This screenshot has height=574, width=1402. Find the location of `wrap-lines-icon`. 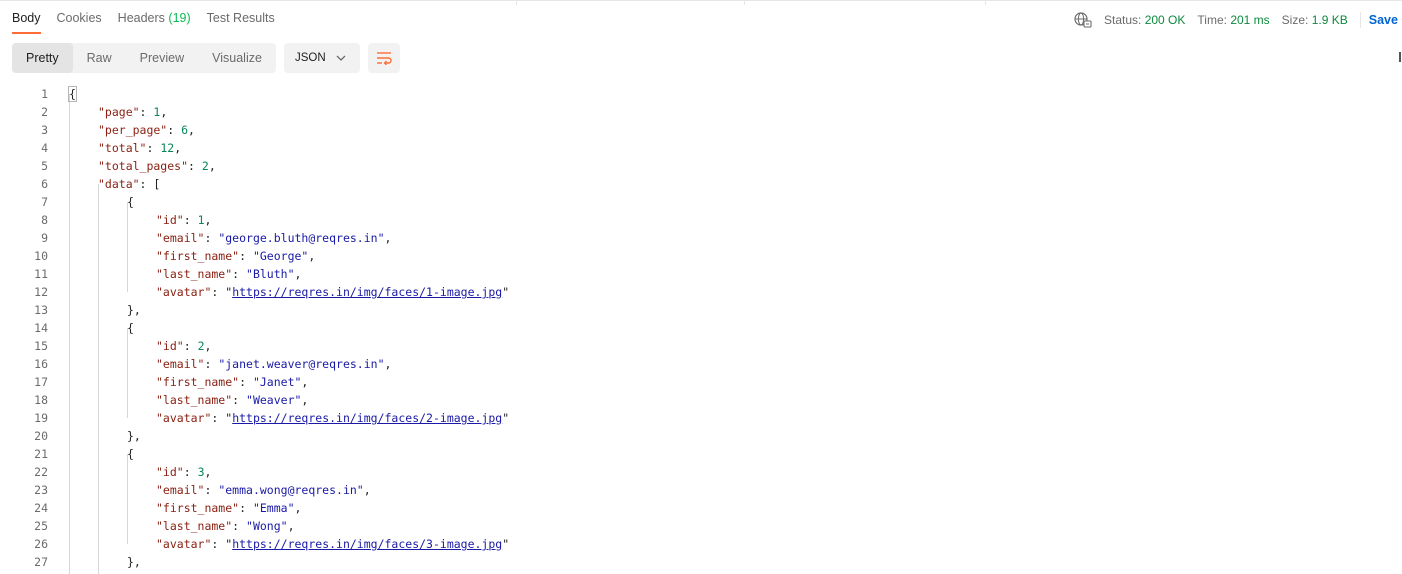

wrap-lines-icon is located at coordinates (384, 58).